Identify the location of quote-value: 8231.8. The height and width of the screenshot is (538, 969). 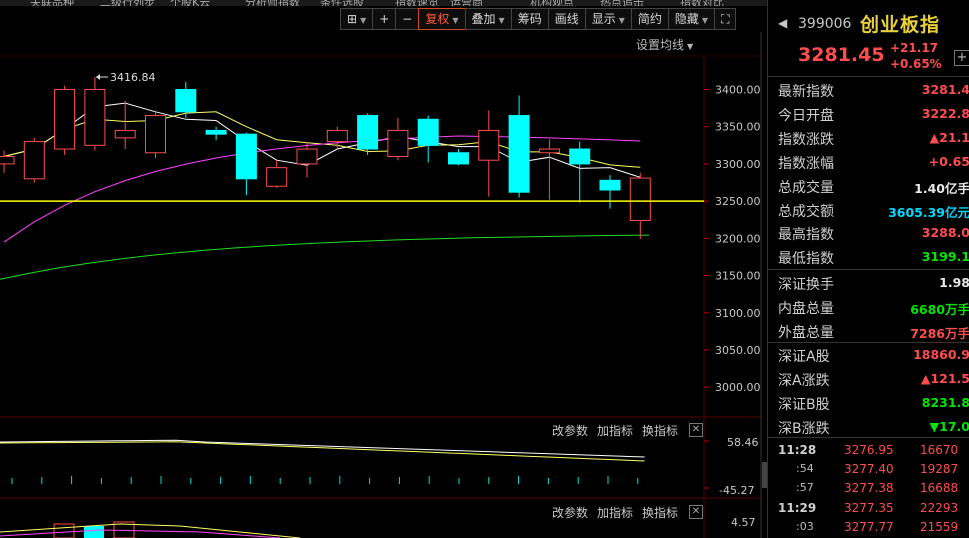
(945, 402).